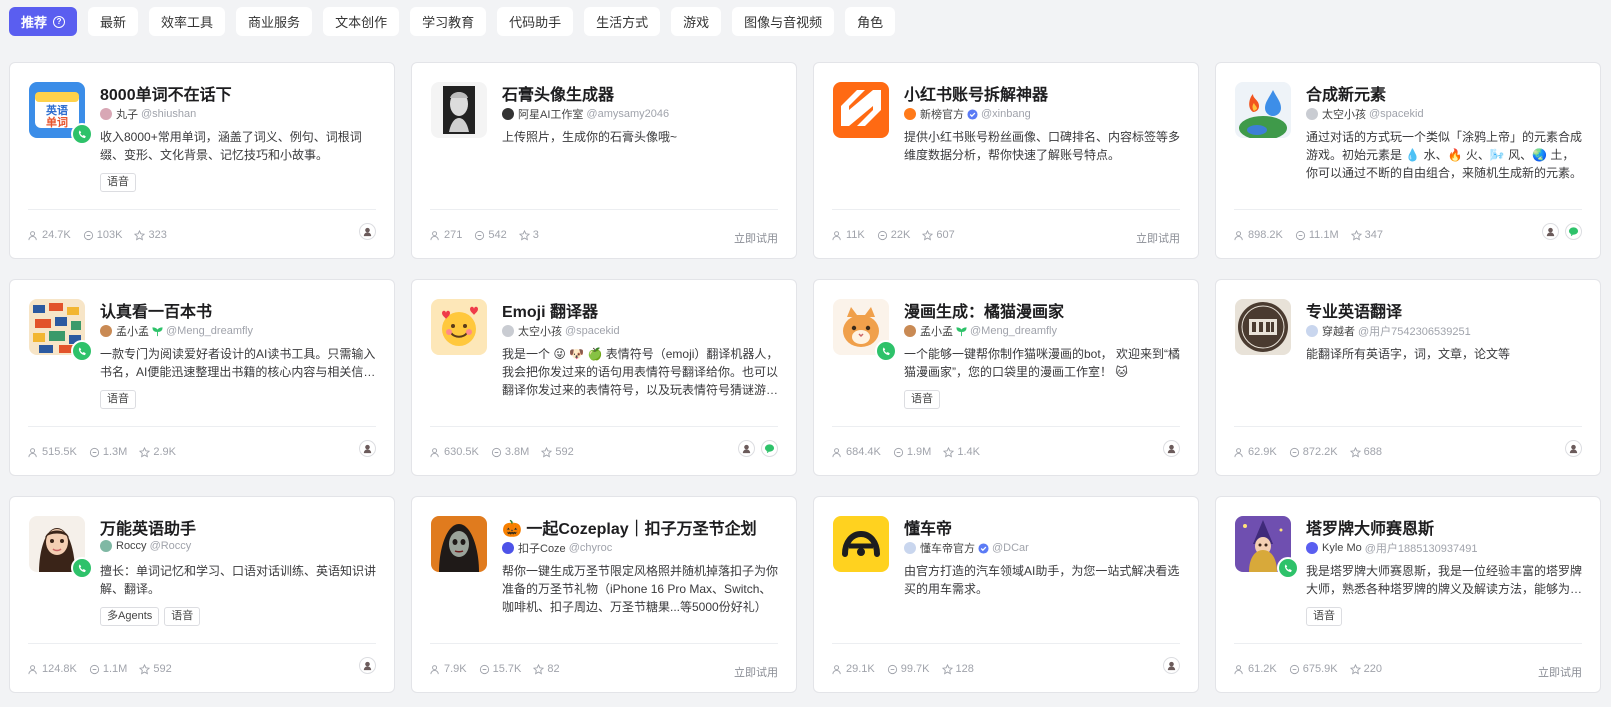 This screenshot has width=1611, height=707. Describe the element at coordinates (983, 548) in the screenshot. I see `verified-icon` at that location.